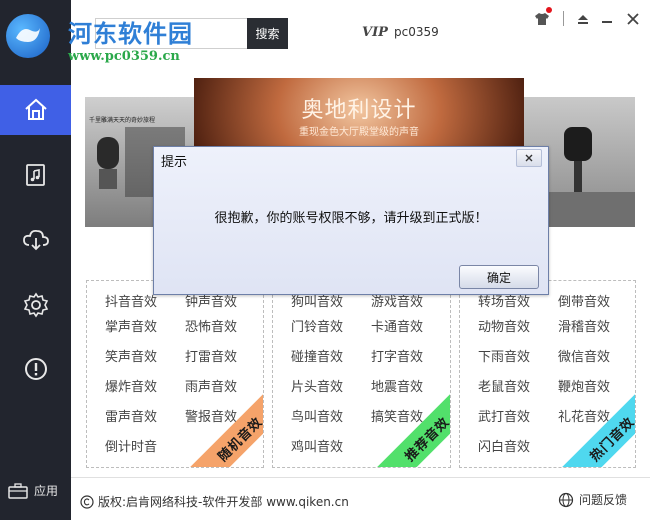  I want to click on sound-item: 片头音效, so click(317, 385).